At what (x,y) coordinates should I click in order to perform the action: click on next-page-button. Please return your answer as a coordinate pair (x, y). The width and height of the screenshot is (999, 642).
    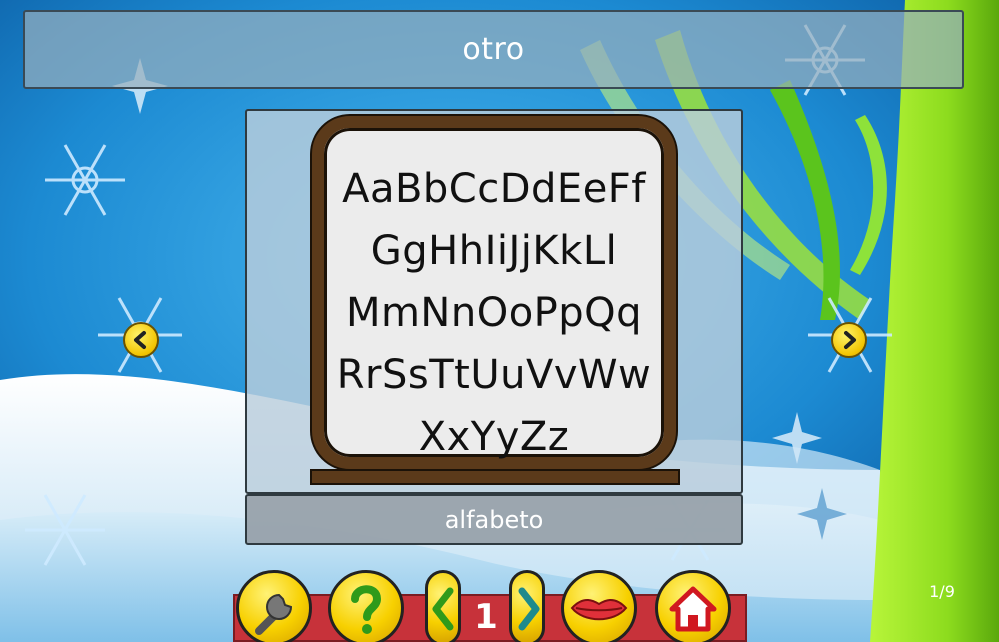
    Looking at the image, I should click on (527, 606).